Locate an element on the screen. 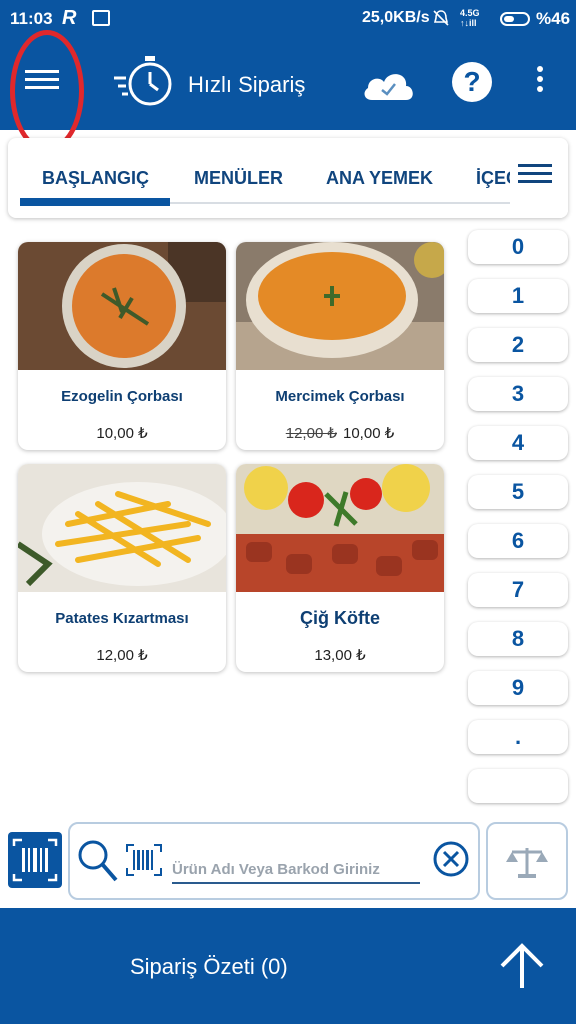 The image size is (576, 1024). tab-ana-yemek: ANA YEMEK is located at coordinates (379, 178).